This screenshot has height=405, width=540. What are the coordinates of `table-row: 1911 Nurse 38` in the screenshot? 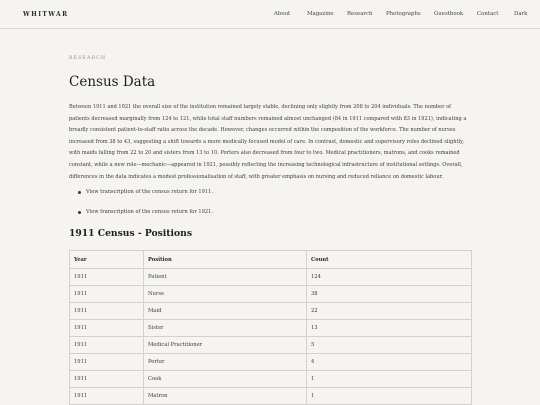 It's located at (270, 294).